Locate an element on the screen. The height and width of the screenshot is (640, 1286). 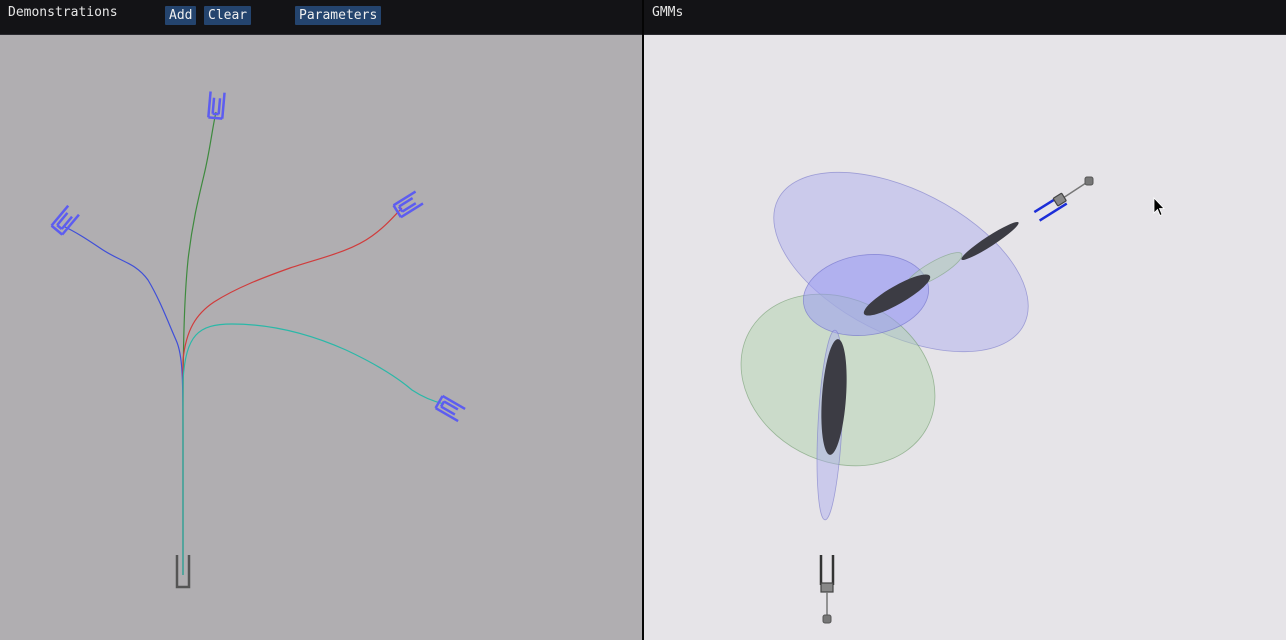
parameters-button: Parameters is located at coordinates (338, 15).